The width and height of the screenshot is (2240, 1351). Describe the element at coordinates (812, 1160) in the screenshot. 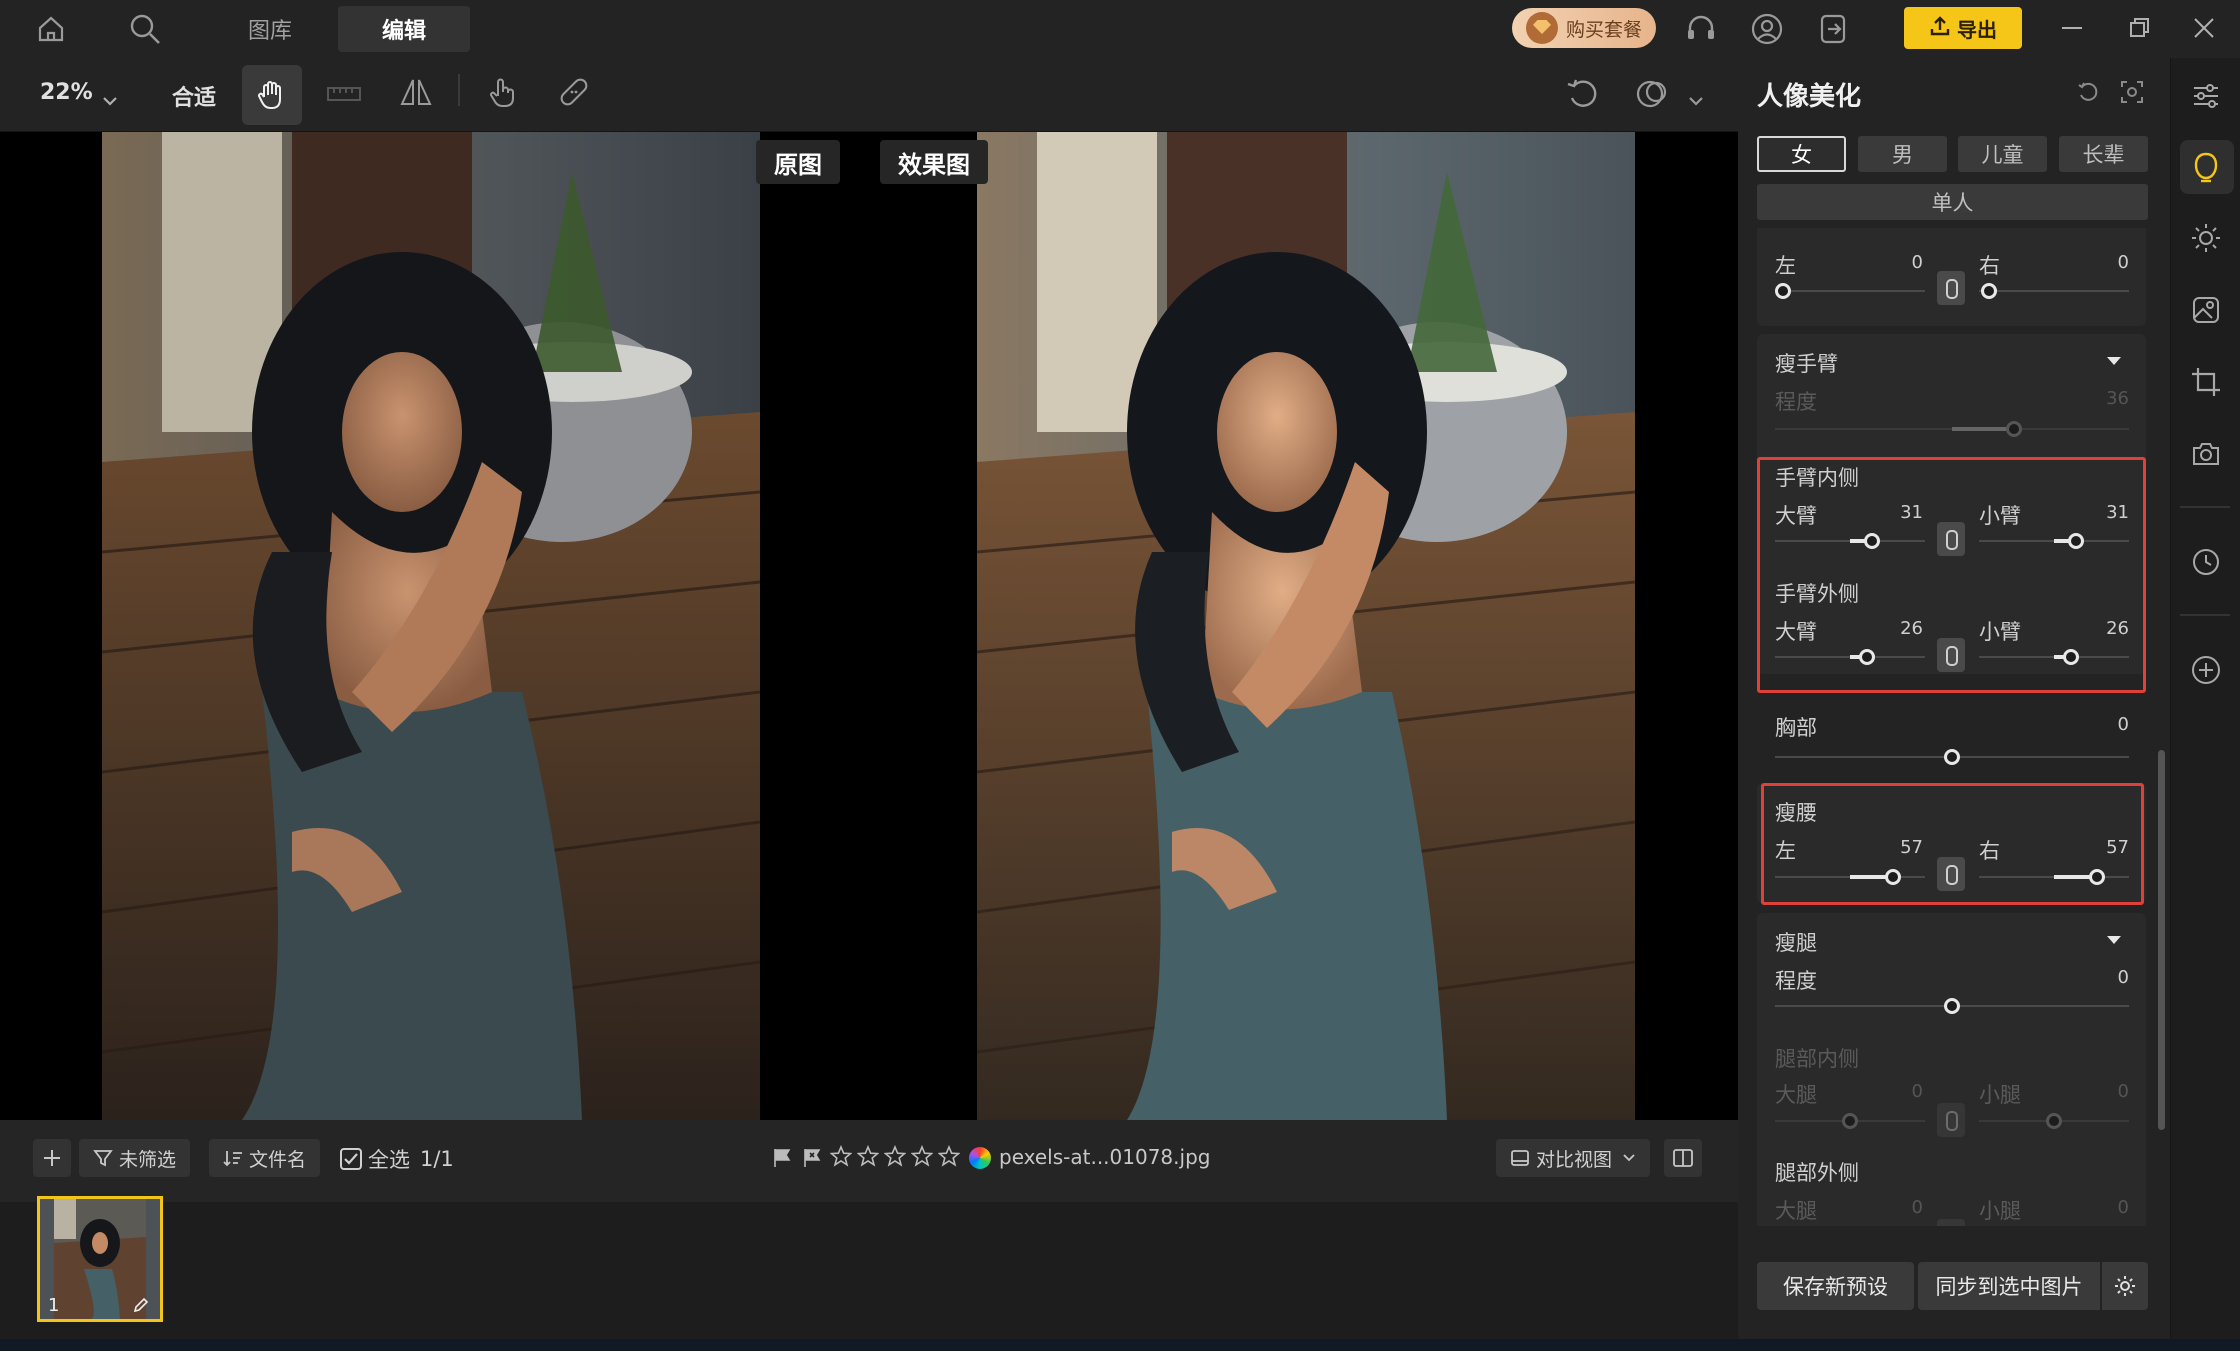

I see `flag-reject-icon` at that location.